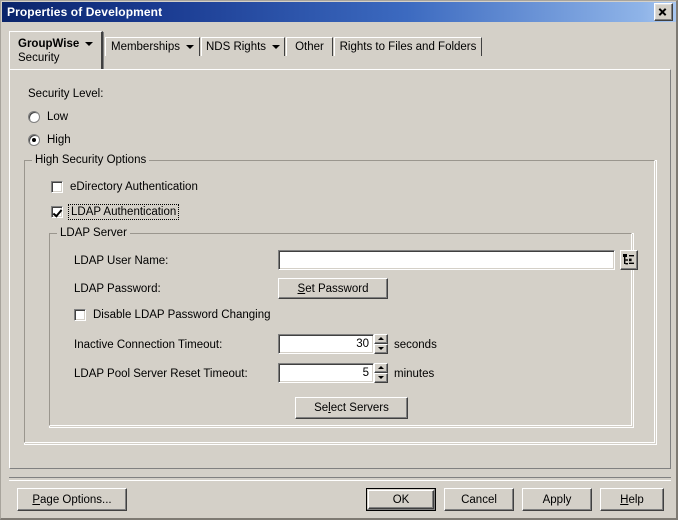 This screenshot has width=678, height=520. Describe the element at coordinates (57, 187) in the screenshot. I see `checkbox-edirectory-indicator` at that location.